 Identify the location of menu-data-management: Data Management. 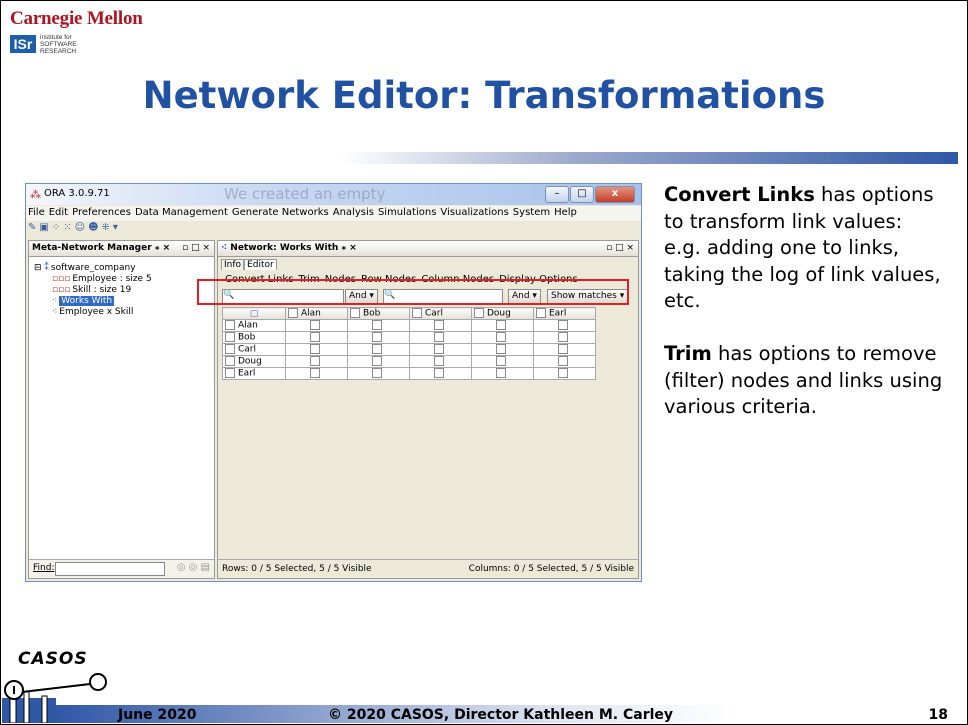
(181, 212).